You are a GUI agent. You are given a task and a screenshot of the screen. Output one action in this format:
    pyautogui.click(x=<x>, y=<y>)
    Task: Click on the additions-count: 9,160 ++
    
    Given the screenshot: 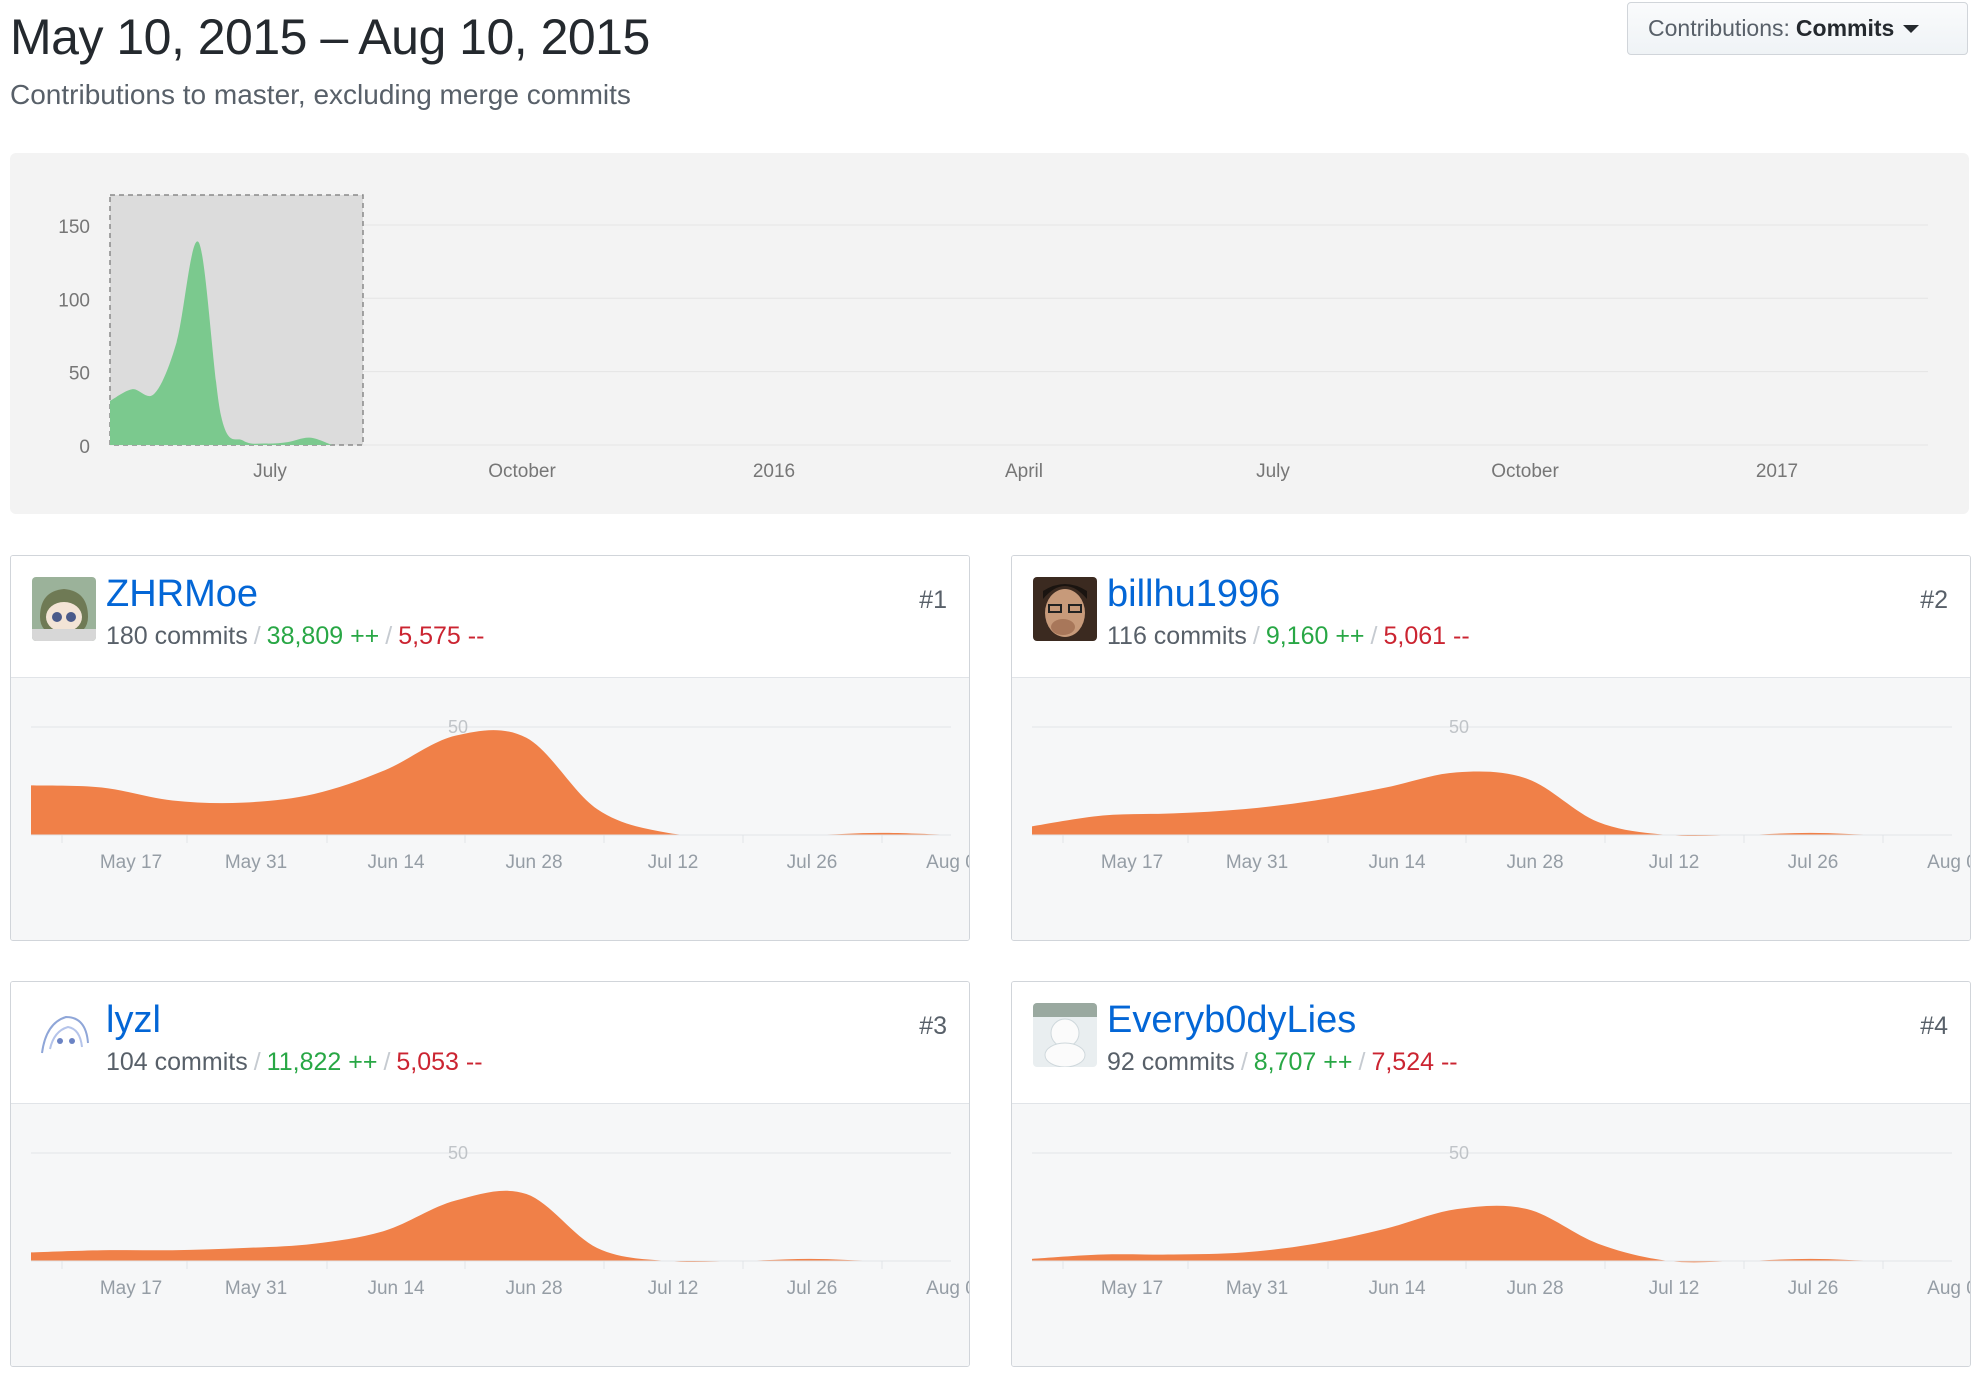 What is the action you would take?
    pyautogui.click(x=1315, y=636)
    